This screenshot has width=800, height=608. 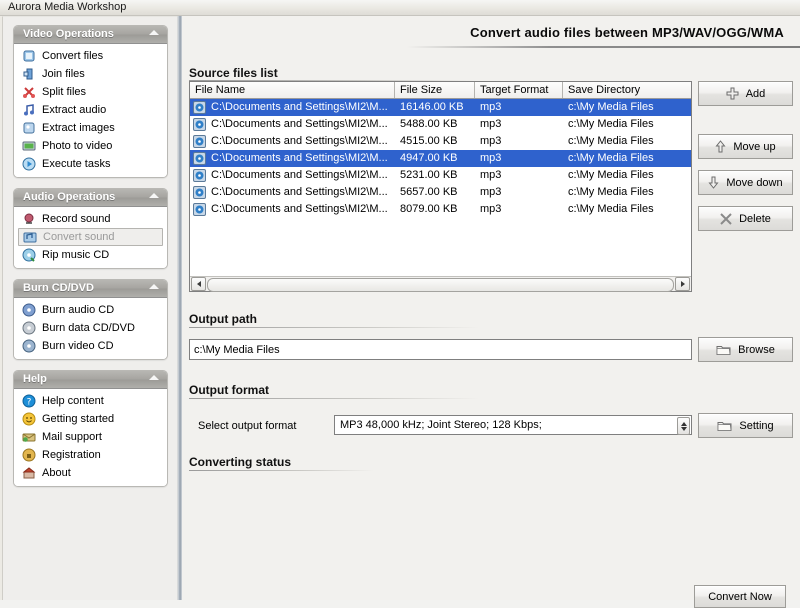 I want to click on execute-tasks-icon, so click(x=29, y=164).